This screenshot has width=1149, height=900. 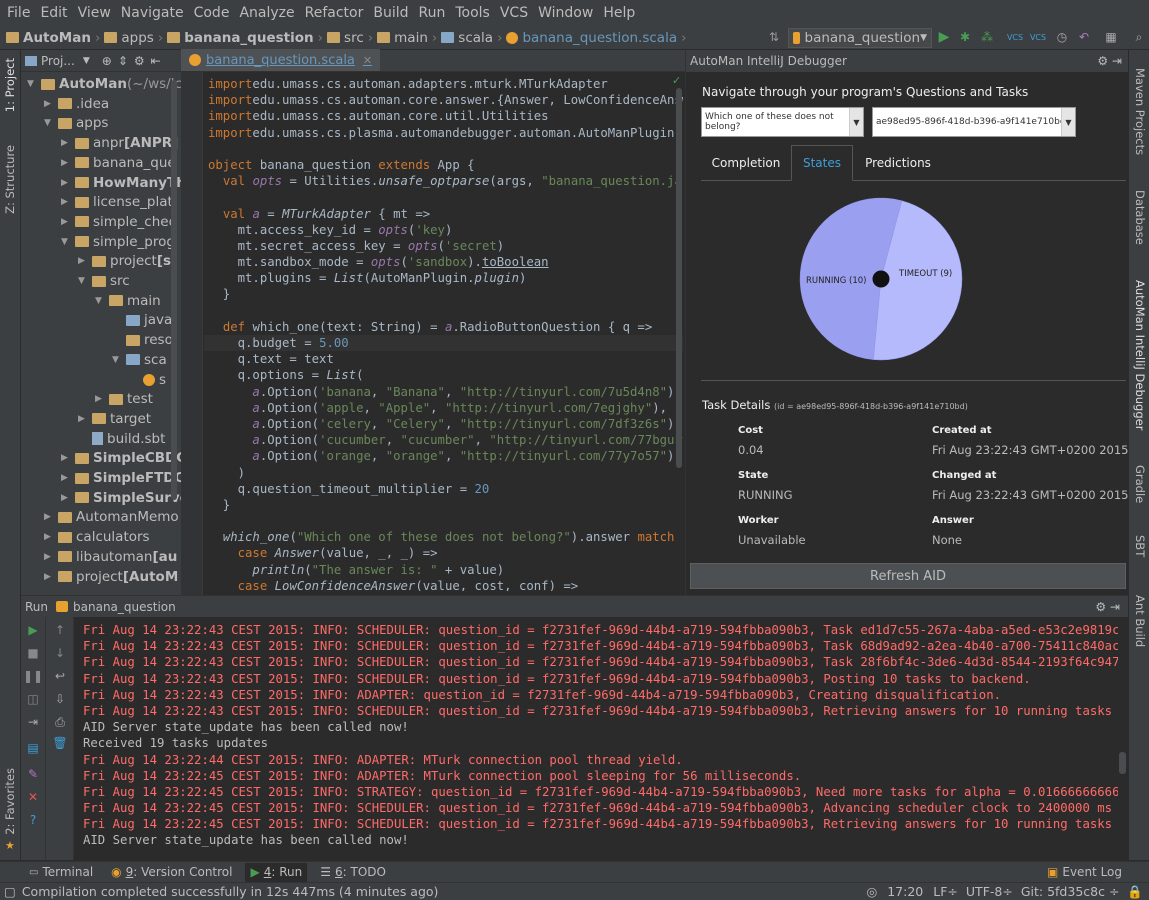 What do you see at coordinates (107, 61) in the screenshot?
I see `sync-icon: ⊕` at bounding box center [107, 61].